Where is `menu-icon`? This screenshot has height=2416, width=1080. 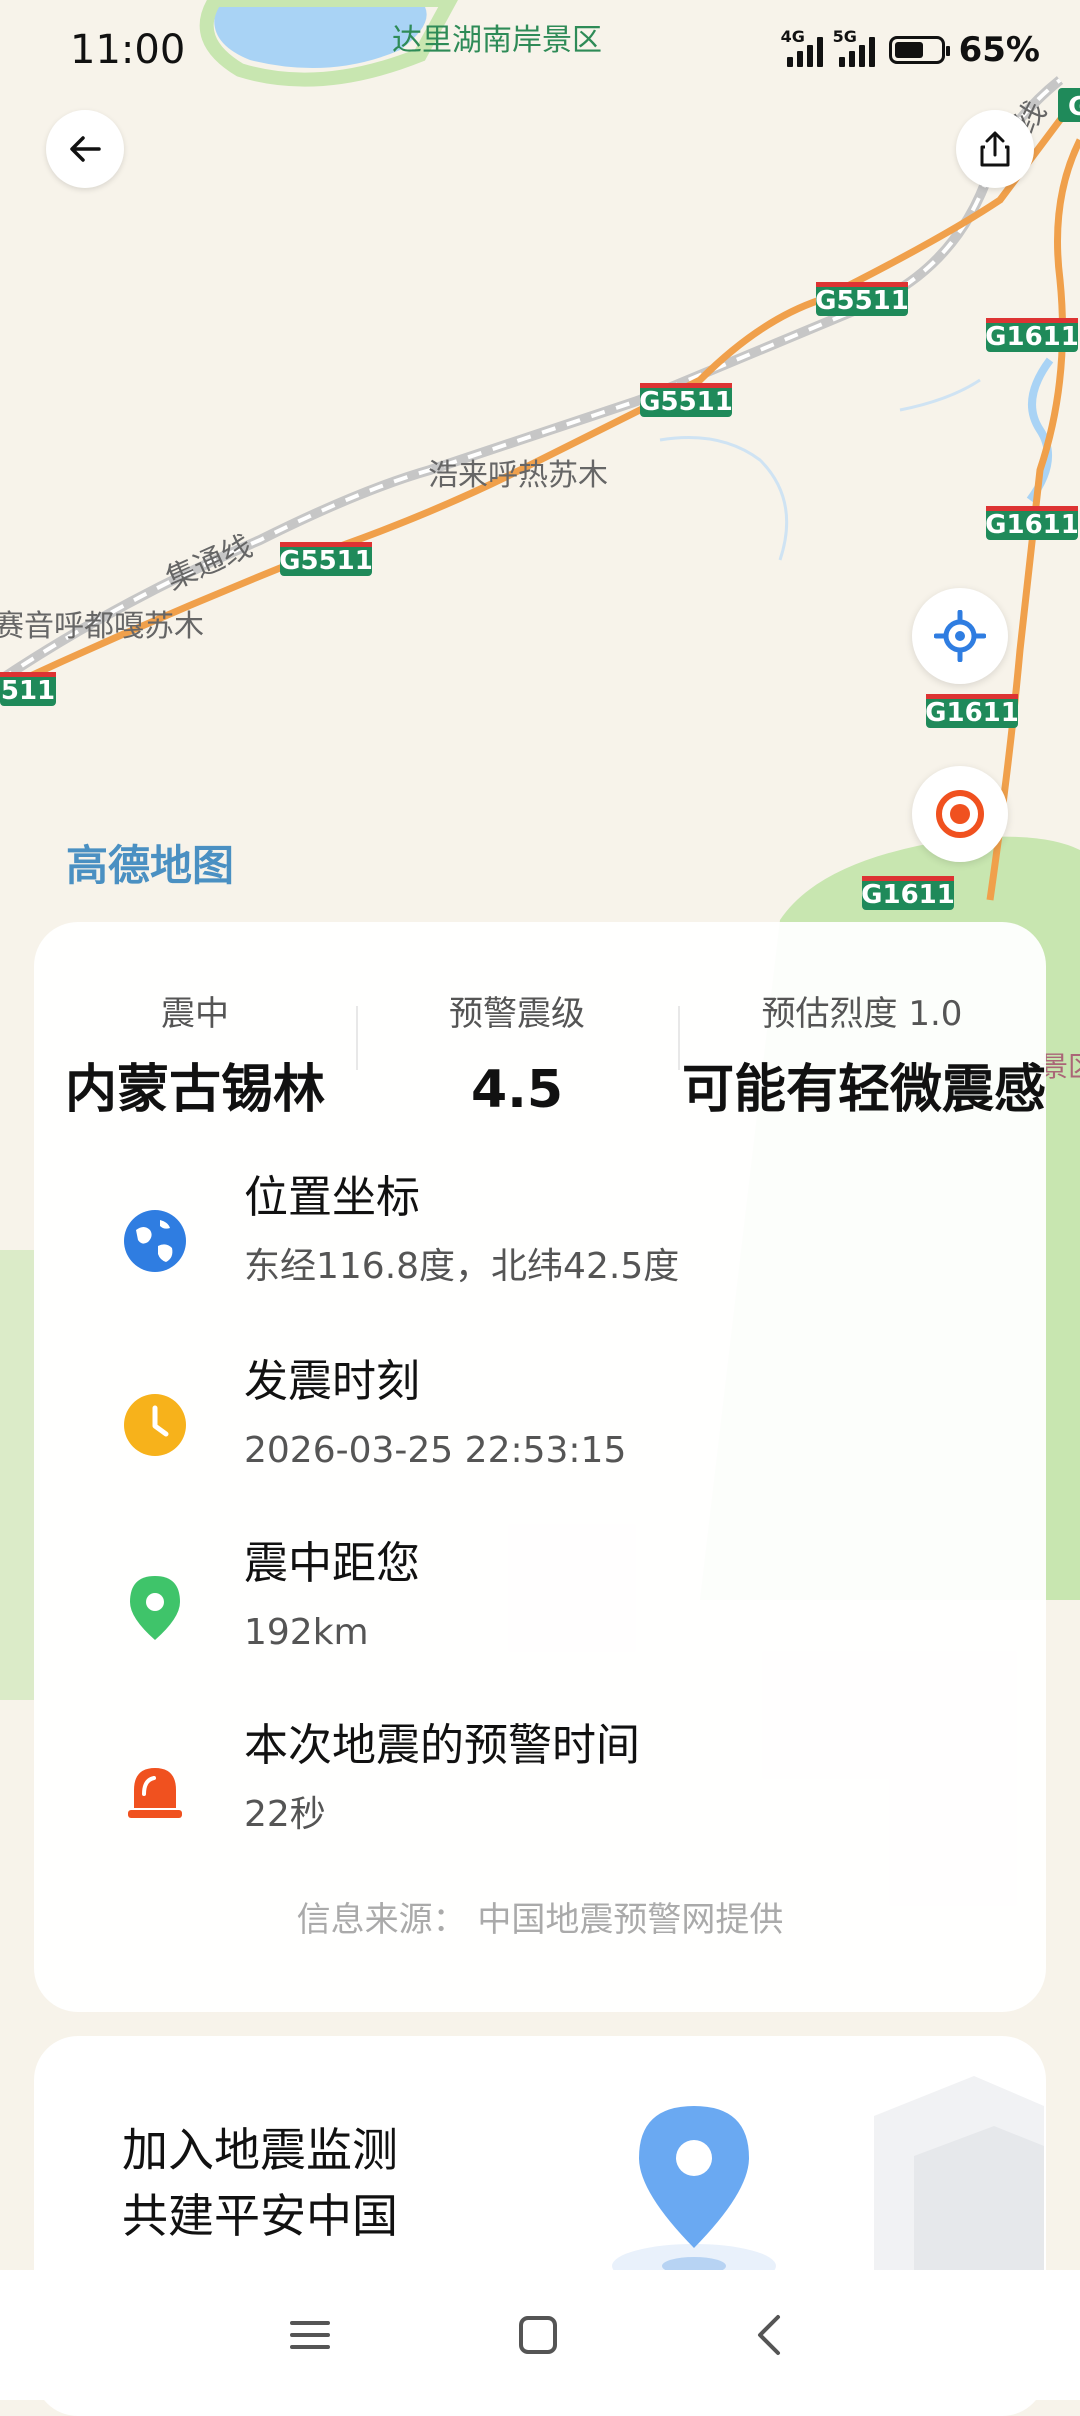 menu-icon is located at coordinates (310, 2335).